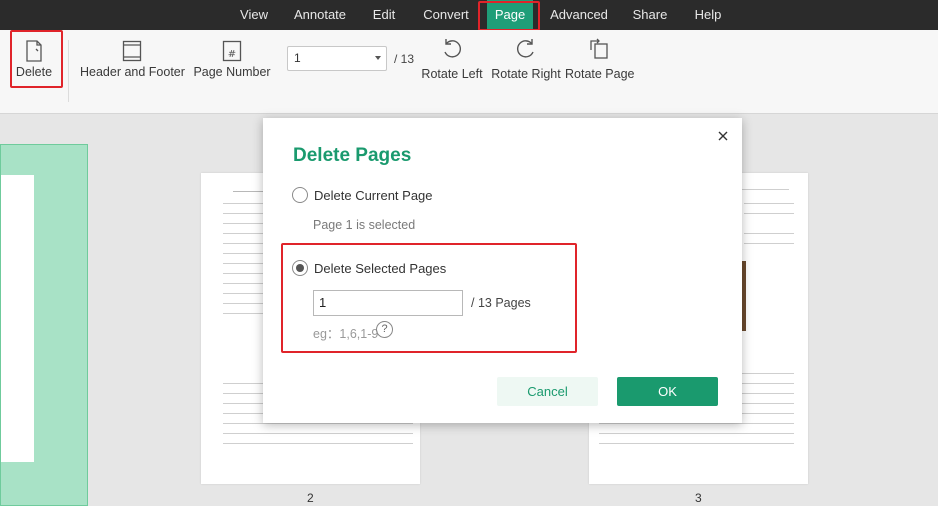 Image resolution: width=938 pixels, height=506 pixels. I want to click on menu-advanced: Advanced, so click(579, 15).